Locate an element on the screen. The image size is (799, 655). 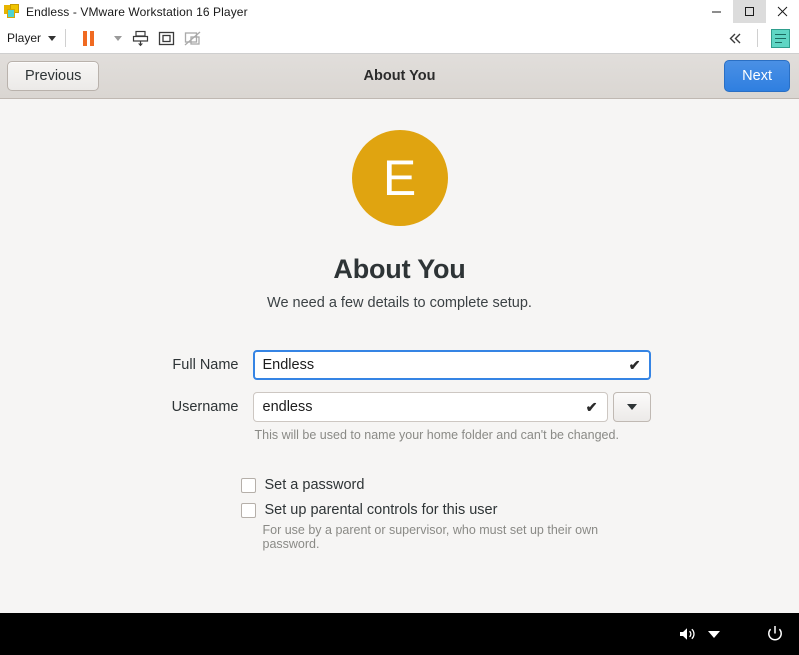
volume-button is located at coordinates (688, 634).